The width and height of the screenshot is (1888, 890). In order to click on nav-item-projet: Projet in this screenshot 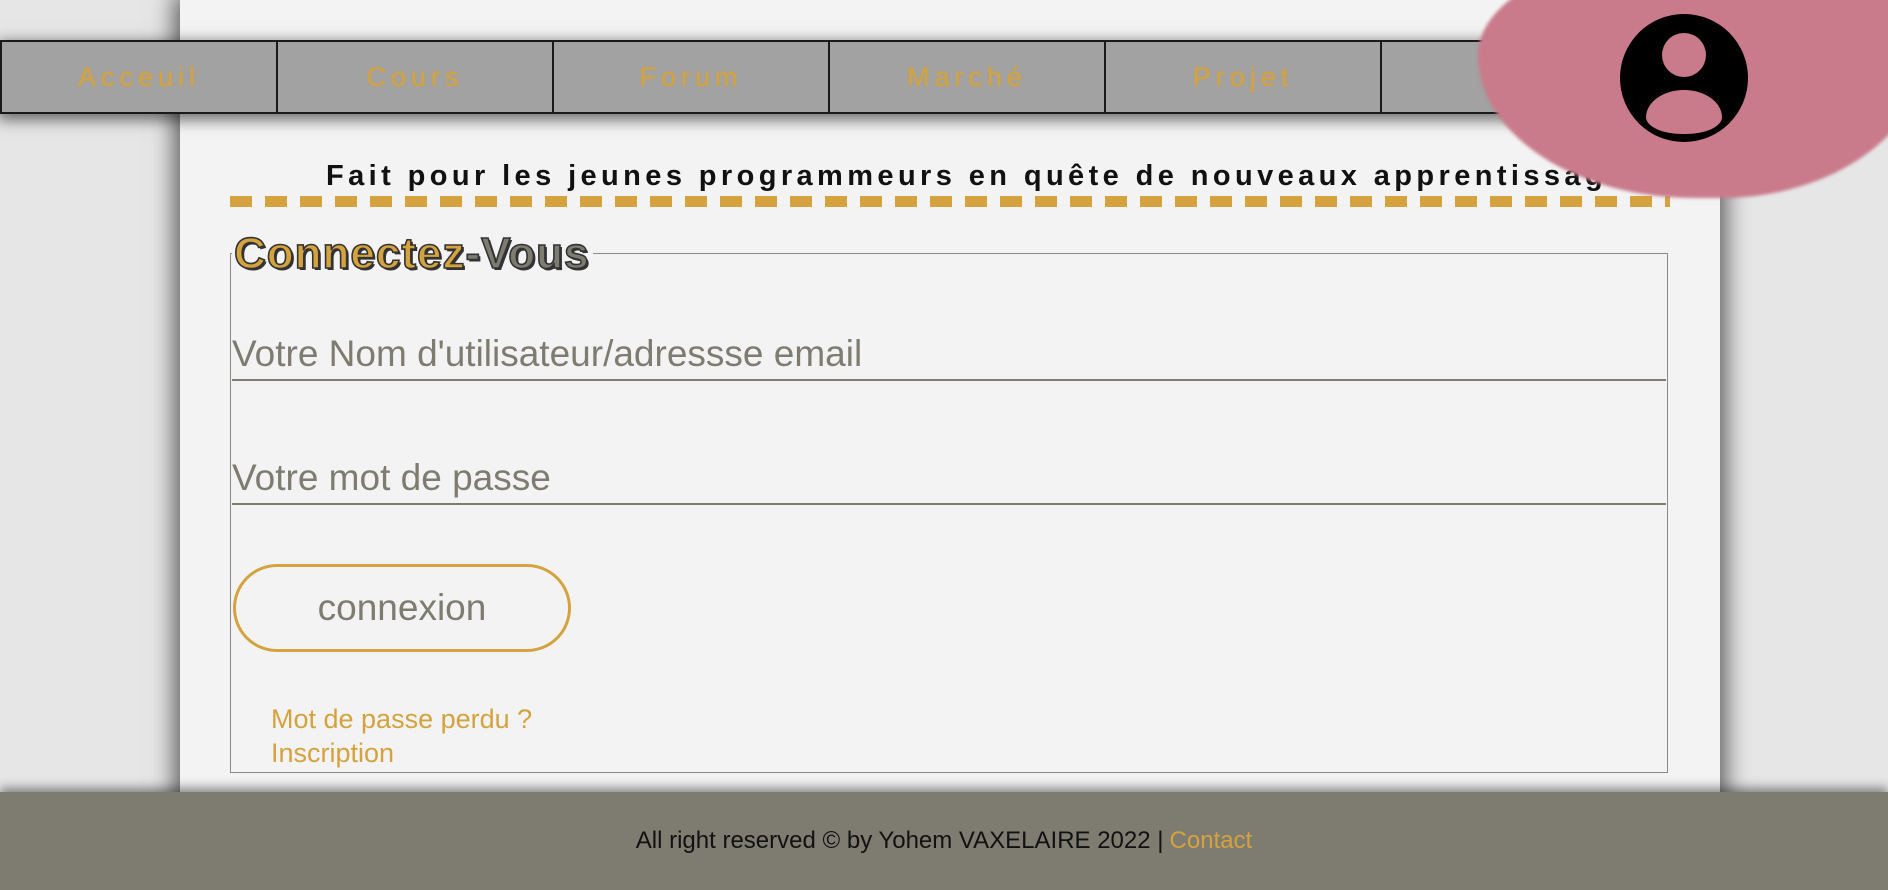, I will do `click(1242, 77)`.